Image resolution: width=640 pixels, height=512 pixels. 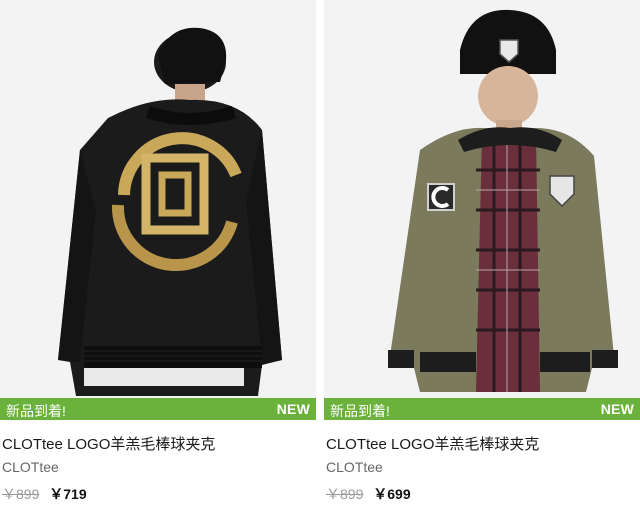 What do you see at coordinates (44, 494) in the screenshot?
I see `price-row: ￥899 ￥719` at bounding box center [44, 494].